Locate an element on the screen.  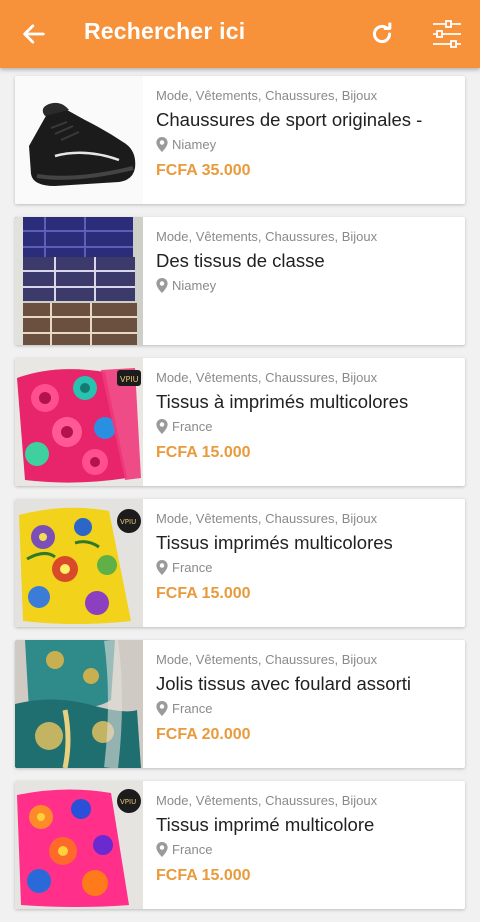
listing-price: FCFA 35.000 is located at coordinates (203, 170).